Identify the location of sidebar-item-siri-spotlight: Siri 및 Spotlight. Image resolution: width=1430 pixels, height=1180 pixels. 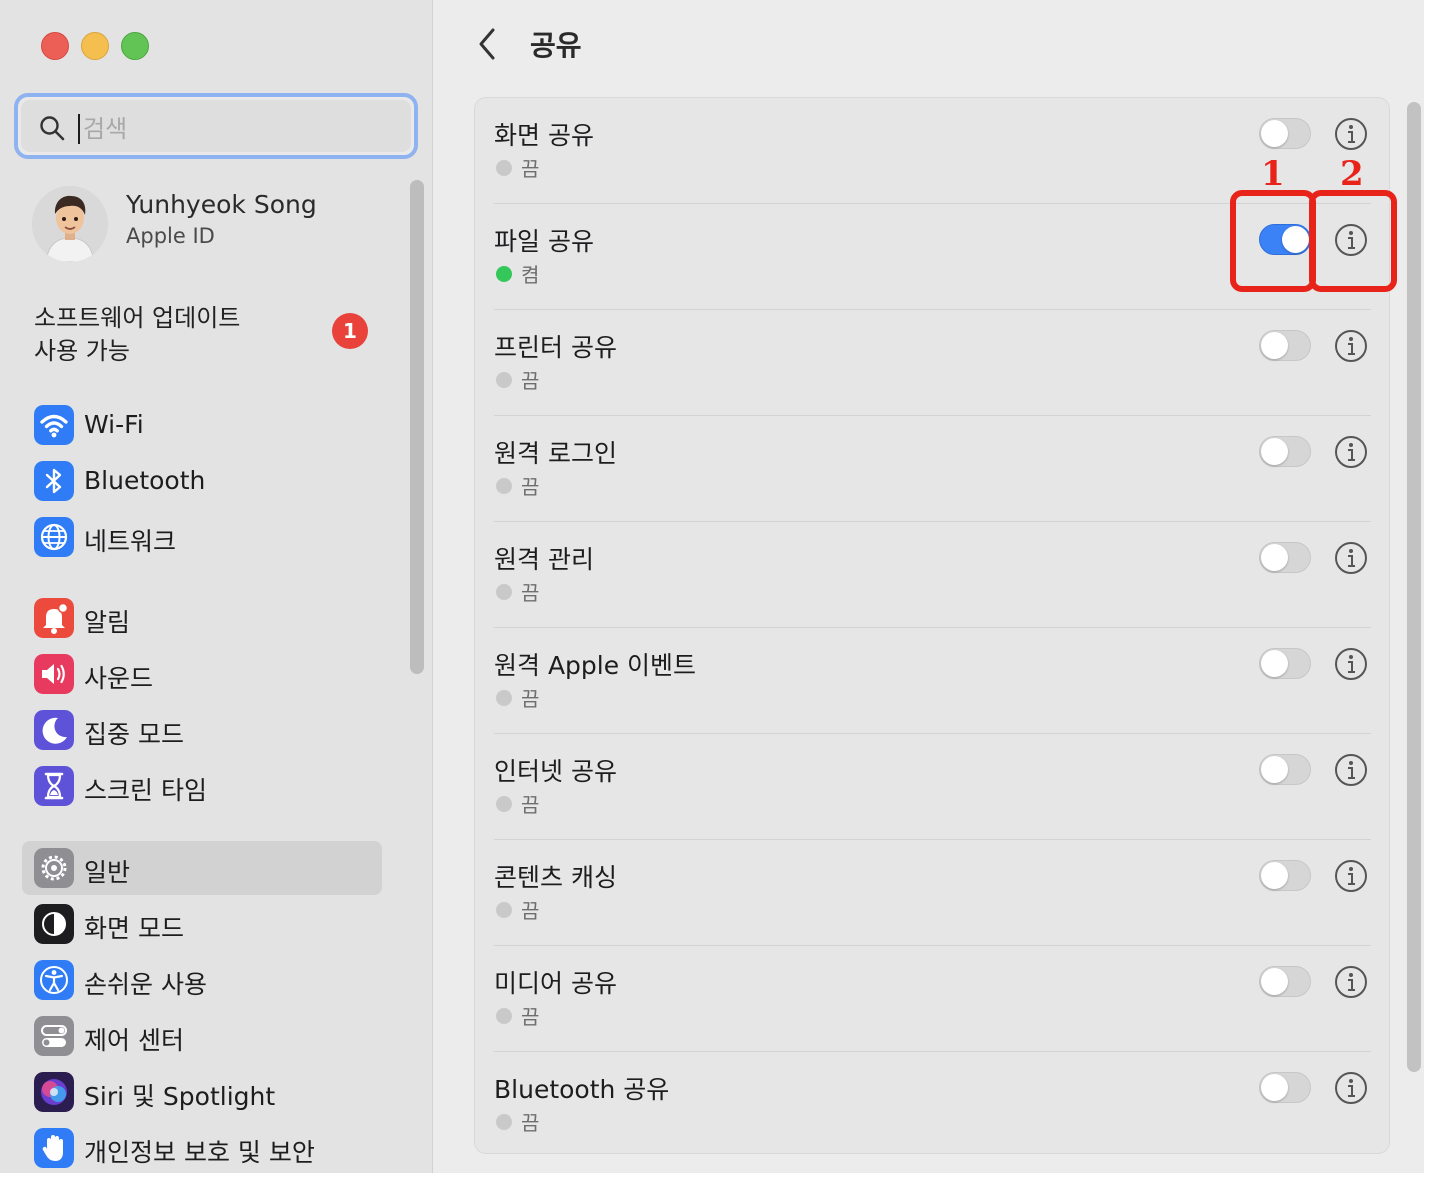
(202, 1092).